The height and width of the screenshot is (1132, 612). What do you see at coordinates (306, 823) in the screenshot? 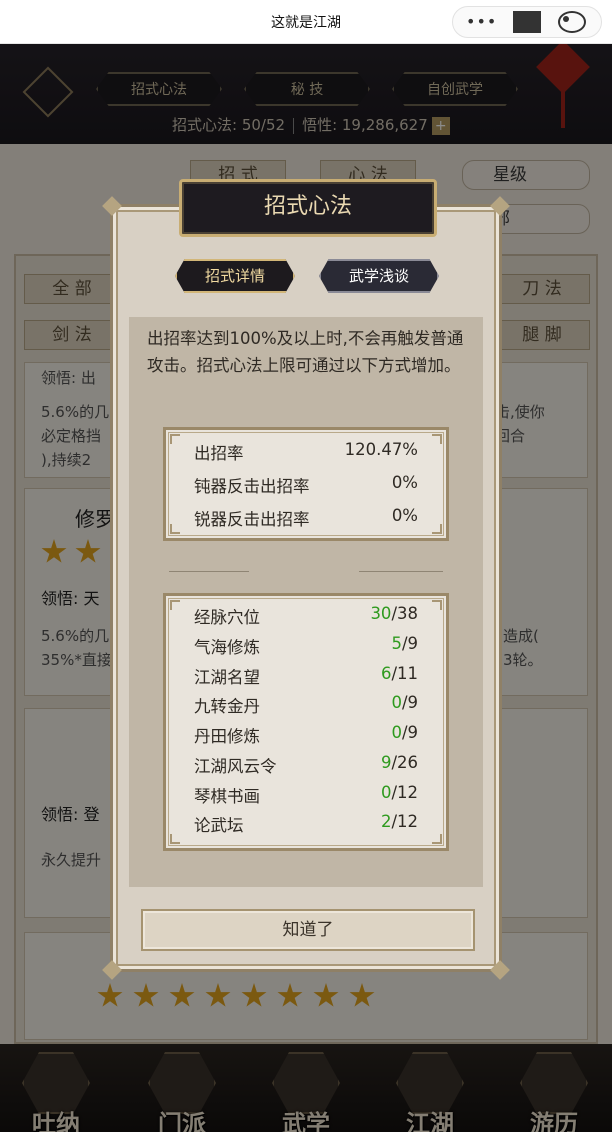
I see `source-row: 论武坛 2/12` at bounding box center [306, 823].